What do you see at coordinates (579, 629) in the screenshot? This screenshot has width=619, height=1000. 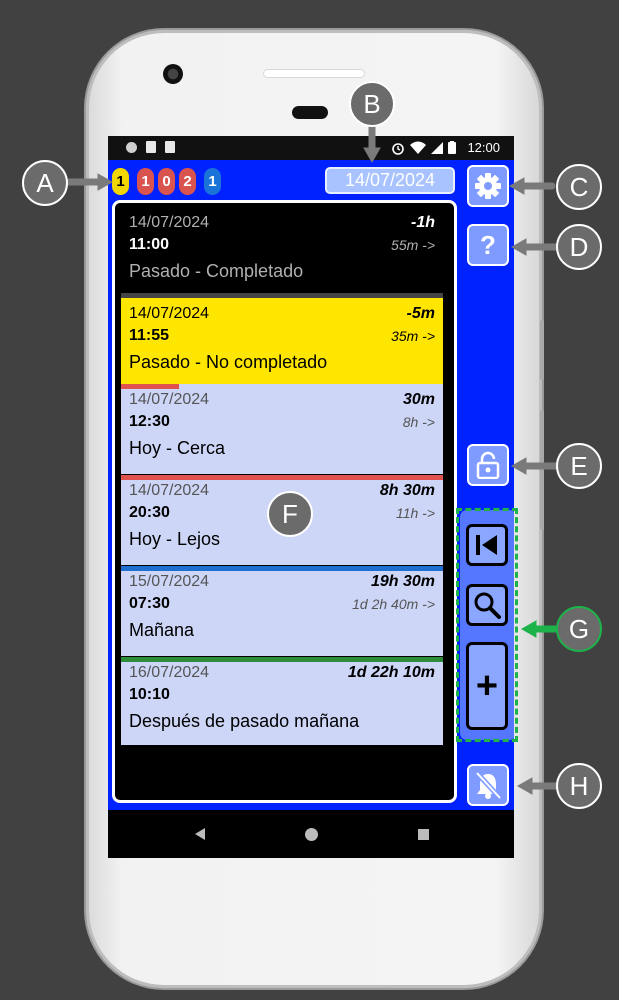 I see `callout-g: G` at bounding box center [579, 629].